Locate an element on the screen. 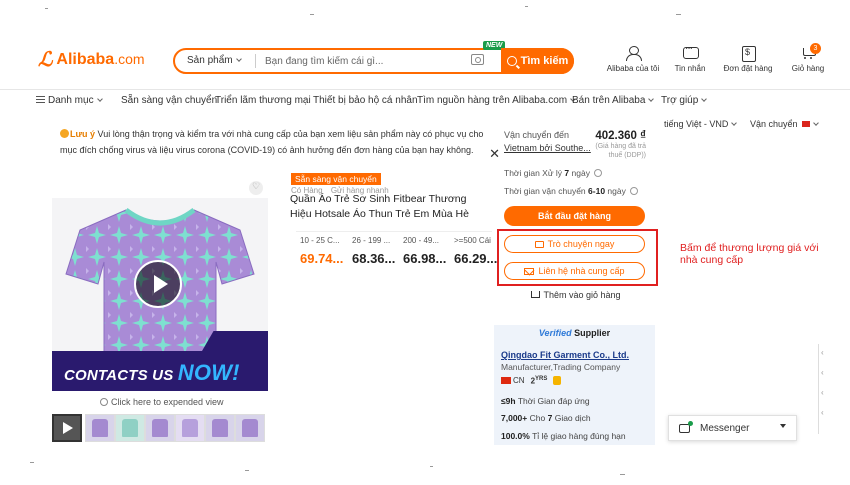 This screenshot has height=485, width=850. response-time: ≤9h Thời Gian đáp ứng is located at coordinates (545, 401).